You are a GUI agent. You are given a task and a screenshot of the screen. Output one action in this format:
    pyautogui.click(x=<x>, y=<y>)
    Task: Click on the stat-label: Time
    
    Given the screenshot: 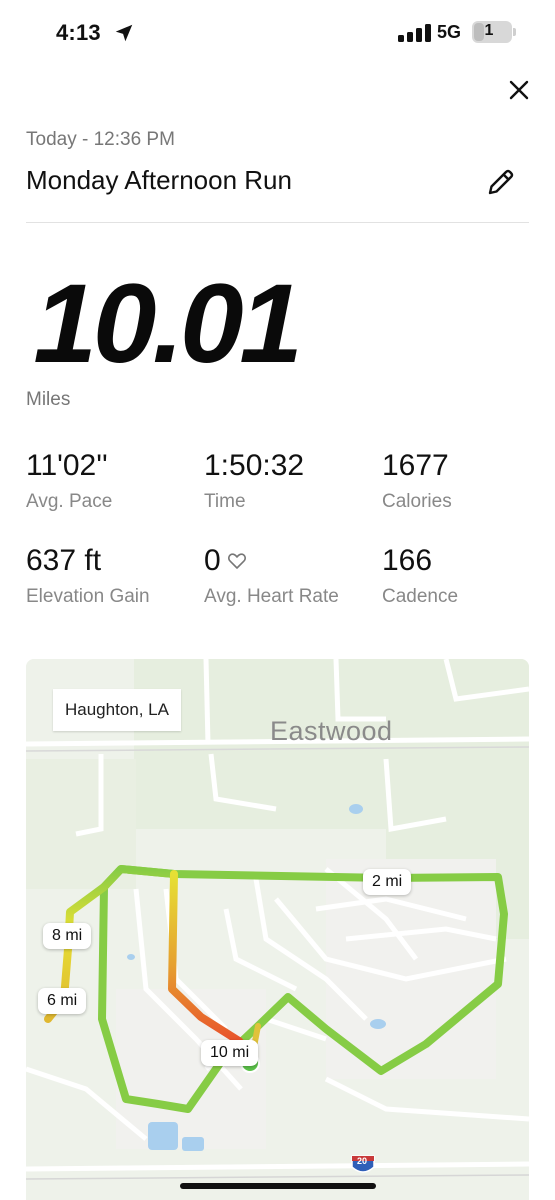 What is the action you would take?
    pyautogui.click(x=225, y=501)
    